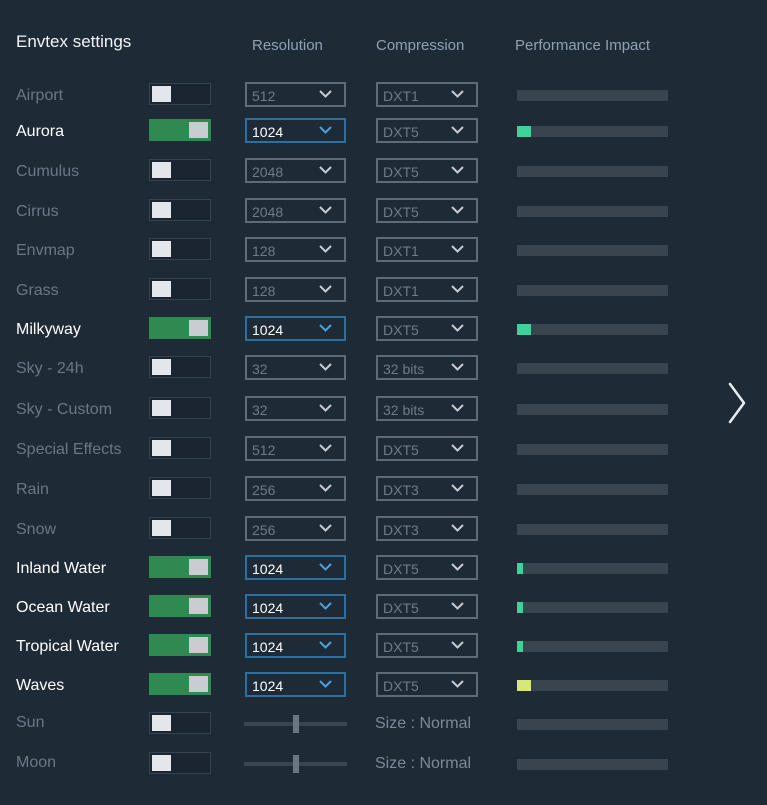 The image size is (767, 805). Describe the element at coordinates (32, 489) in the screenshot. I see `setting-label: Rain` at that location.